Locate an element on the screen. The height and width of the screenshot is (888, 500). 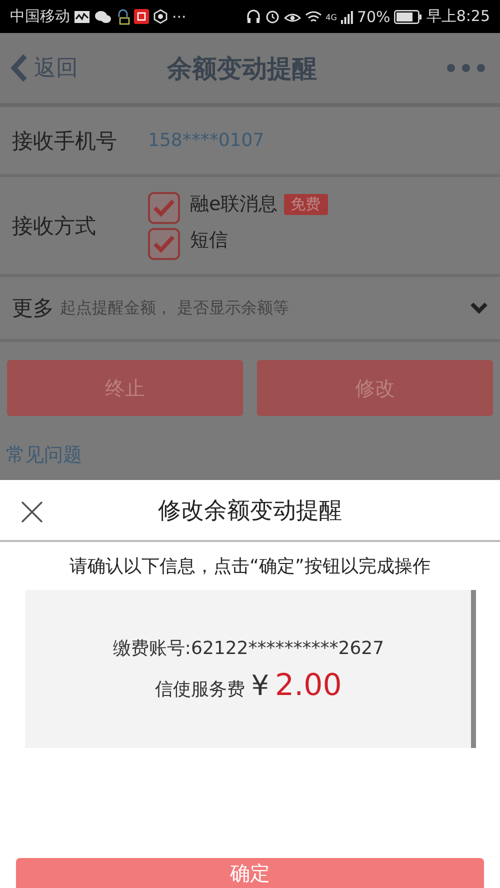
battery-percent: 70% is located at coordinates (373, 17).